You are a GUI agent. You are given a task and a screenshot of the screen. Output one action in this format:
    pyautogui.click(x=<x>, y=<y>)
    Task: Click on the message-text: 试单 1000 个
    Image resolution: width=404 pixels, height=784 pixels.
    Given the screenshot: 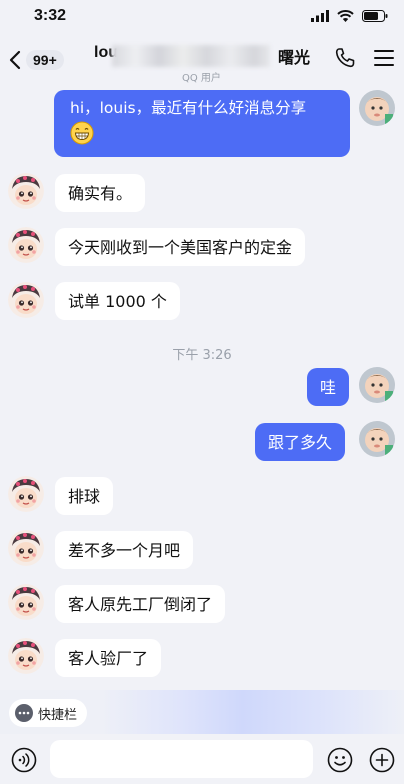 What is the action you would take?
    pyautogui.click(x=117, y=301)
    